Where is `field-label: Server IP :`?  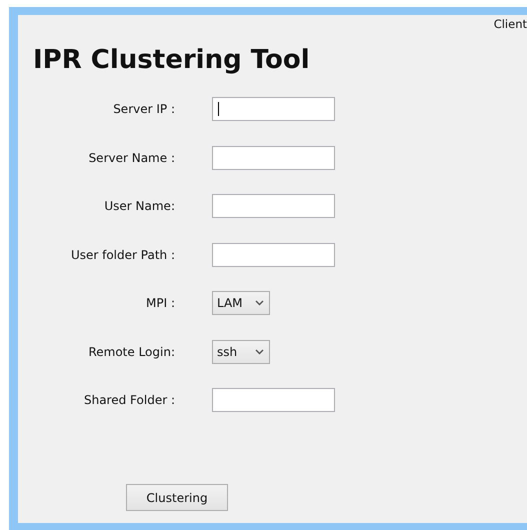 field-label: Server IP : is located at coordinates (143, 109).